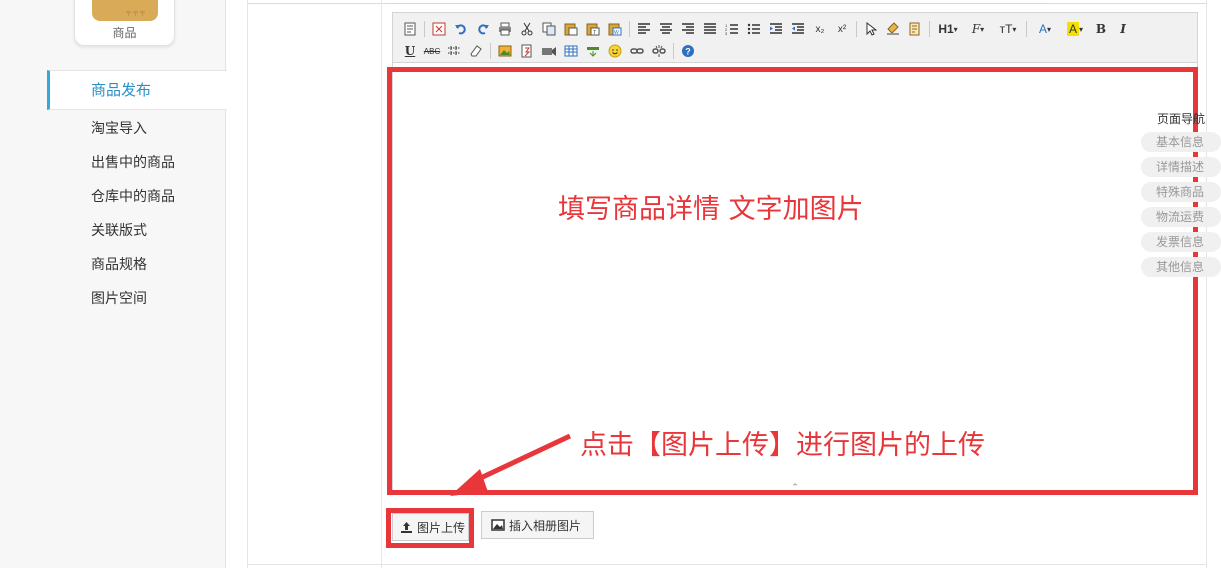  What do you see at coordinates (688, 29) in the screenshot?
I see `align-right-icon` at bounding box center [688, 29].